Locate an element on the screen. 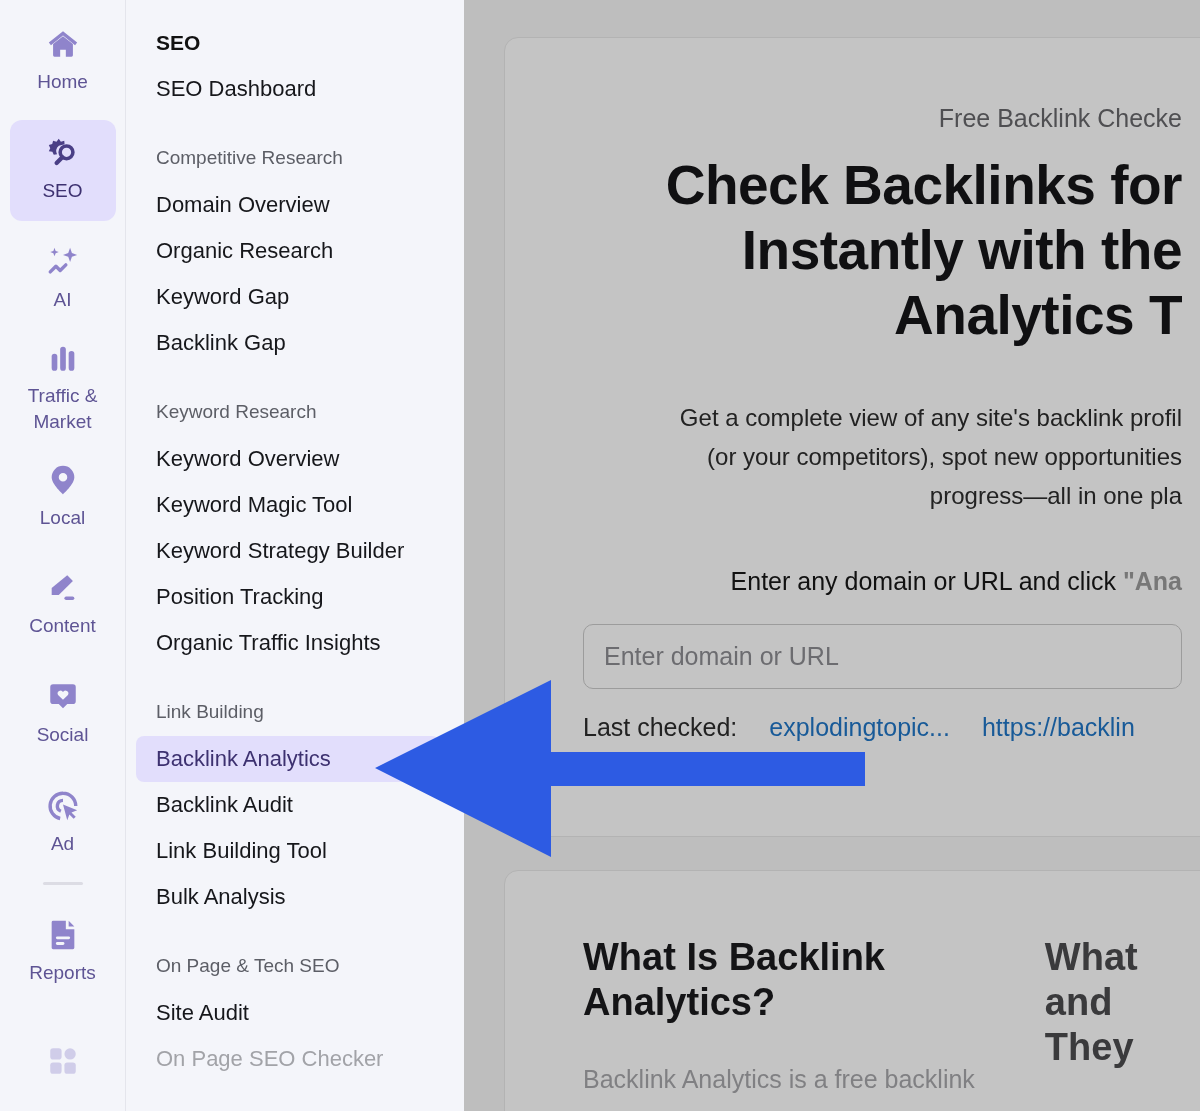  menu-item: Keyword Gap is located at coordinates (288, 297).